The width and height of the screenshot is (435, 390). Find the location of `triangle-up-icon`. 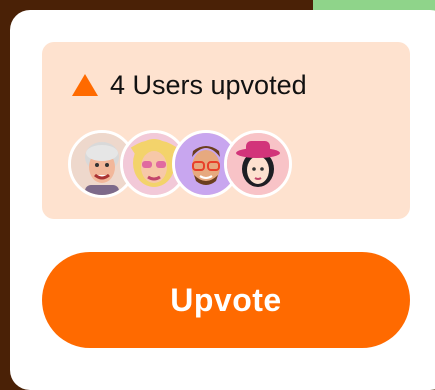

triangle-up-icon is located at coordinates (85, 85).